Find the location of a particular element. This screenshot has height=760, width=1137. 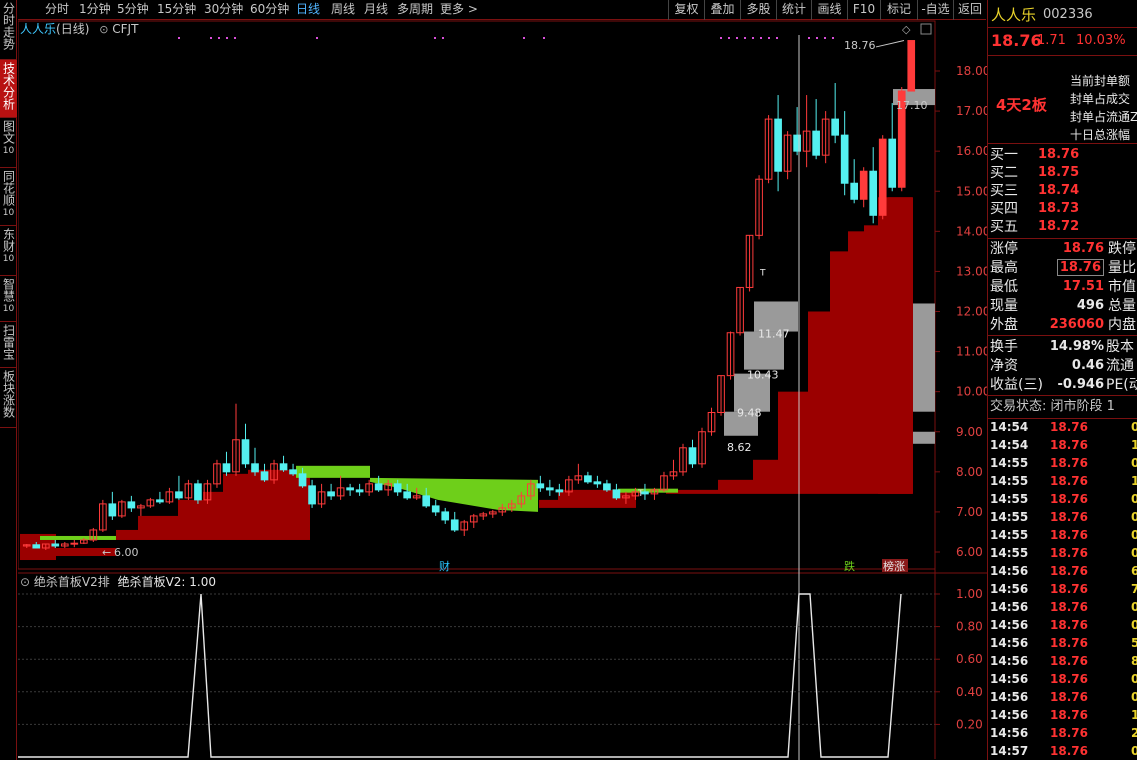

tick-row: 14:54 18.76 1 is located at coordinates (1062, 445).